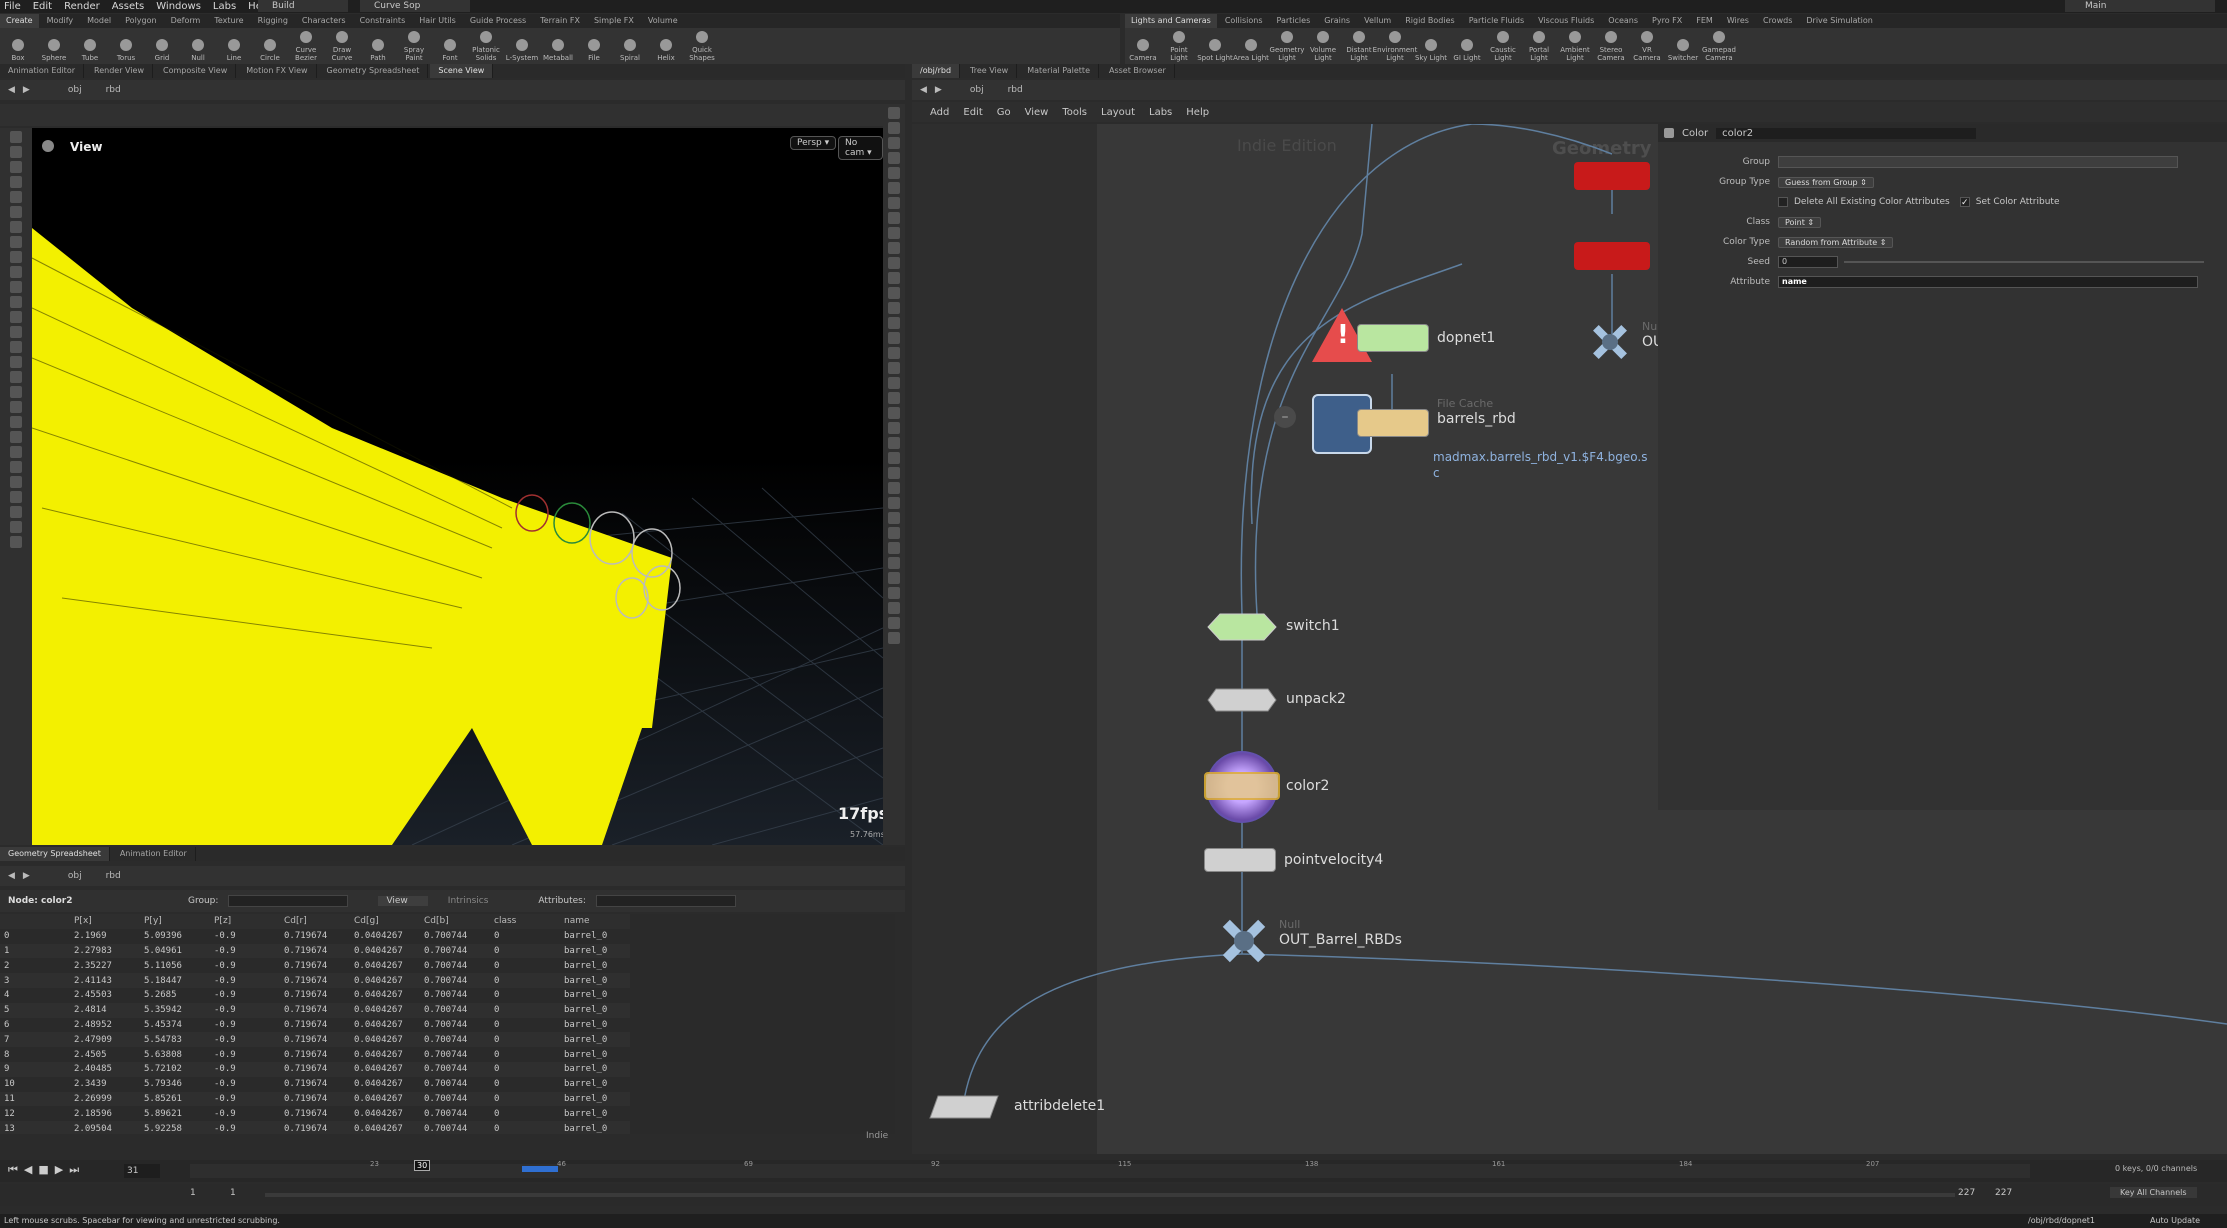 The height and width of the screenshot is (1228, 2227). I want to click on shelf-tab-characters: Characters, so click(324, 21).